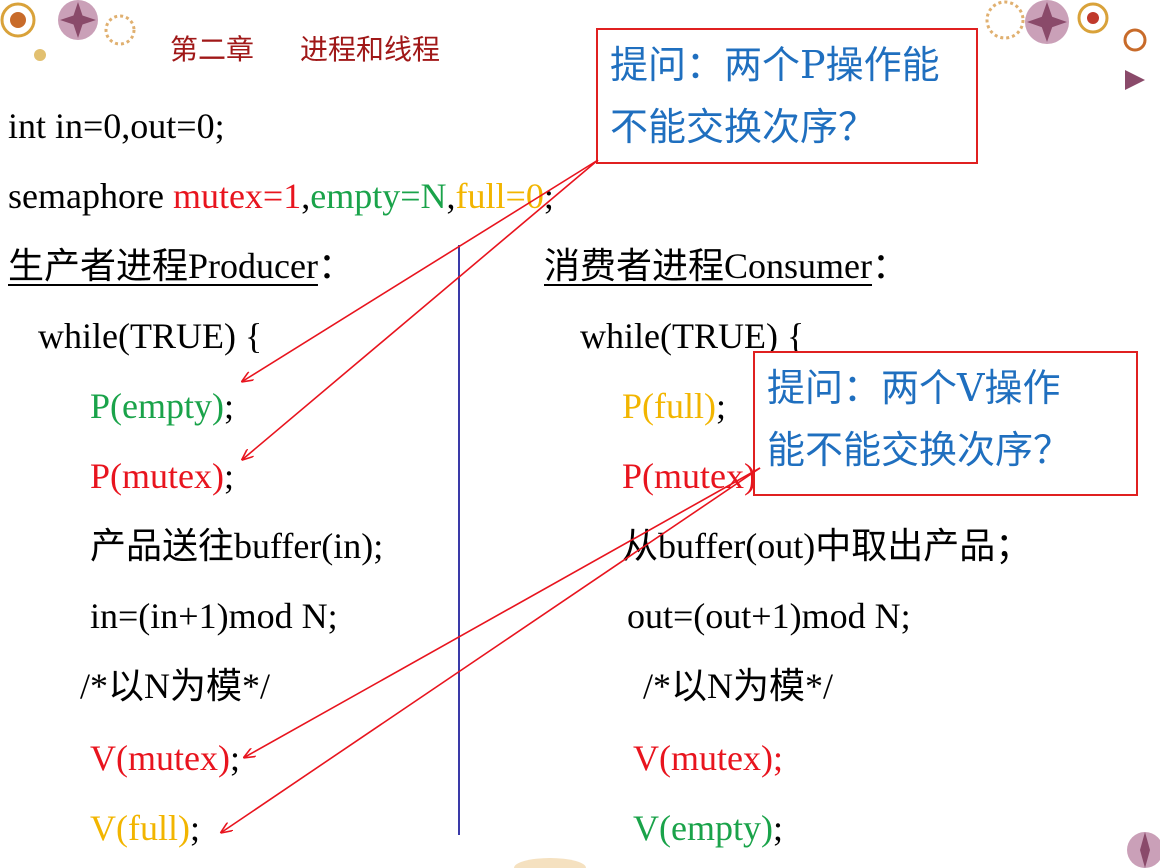 Image resolution: width=1160 pixels, height=868 pixels. I want to click on consumer-p-mutex-line: P(mutex);, so click(694, 476).